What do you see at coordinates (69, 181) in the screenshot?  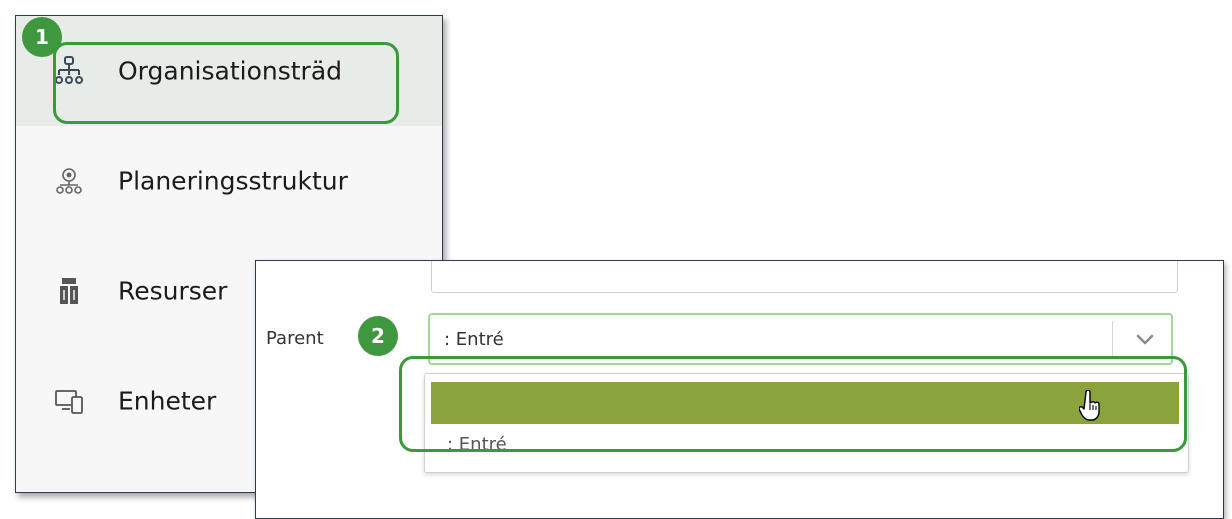 I see `planning-structure-icon` at bounding box center [69, 181].